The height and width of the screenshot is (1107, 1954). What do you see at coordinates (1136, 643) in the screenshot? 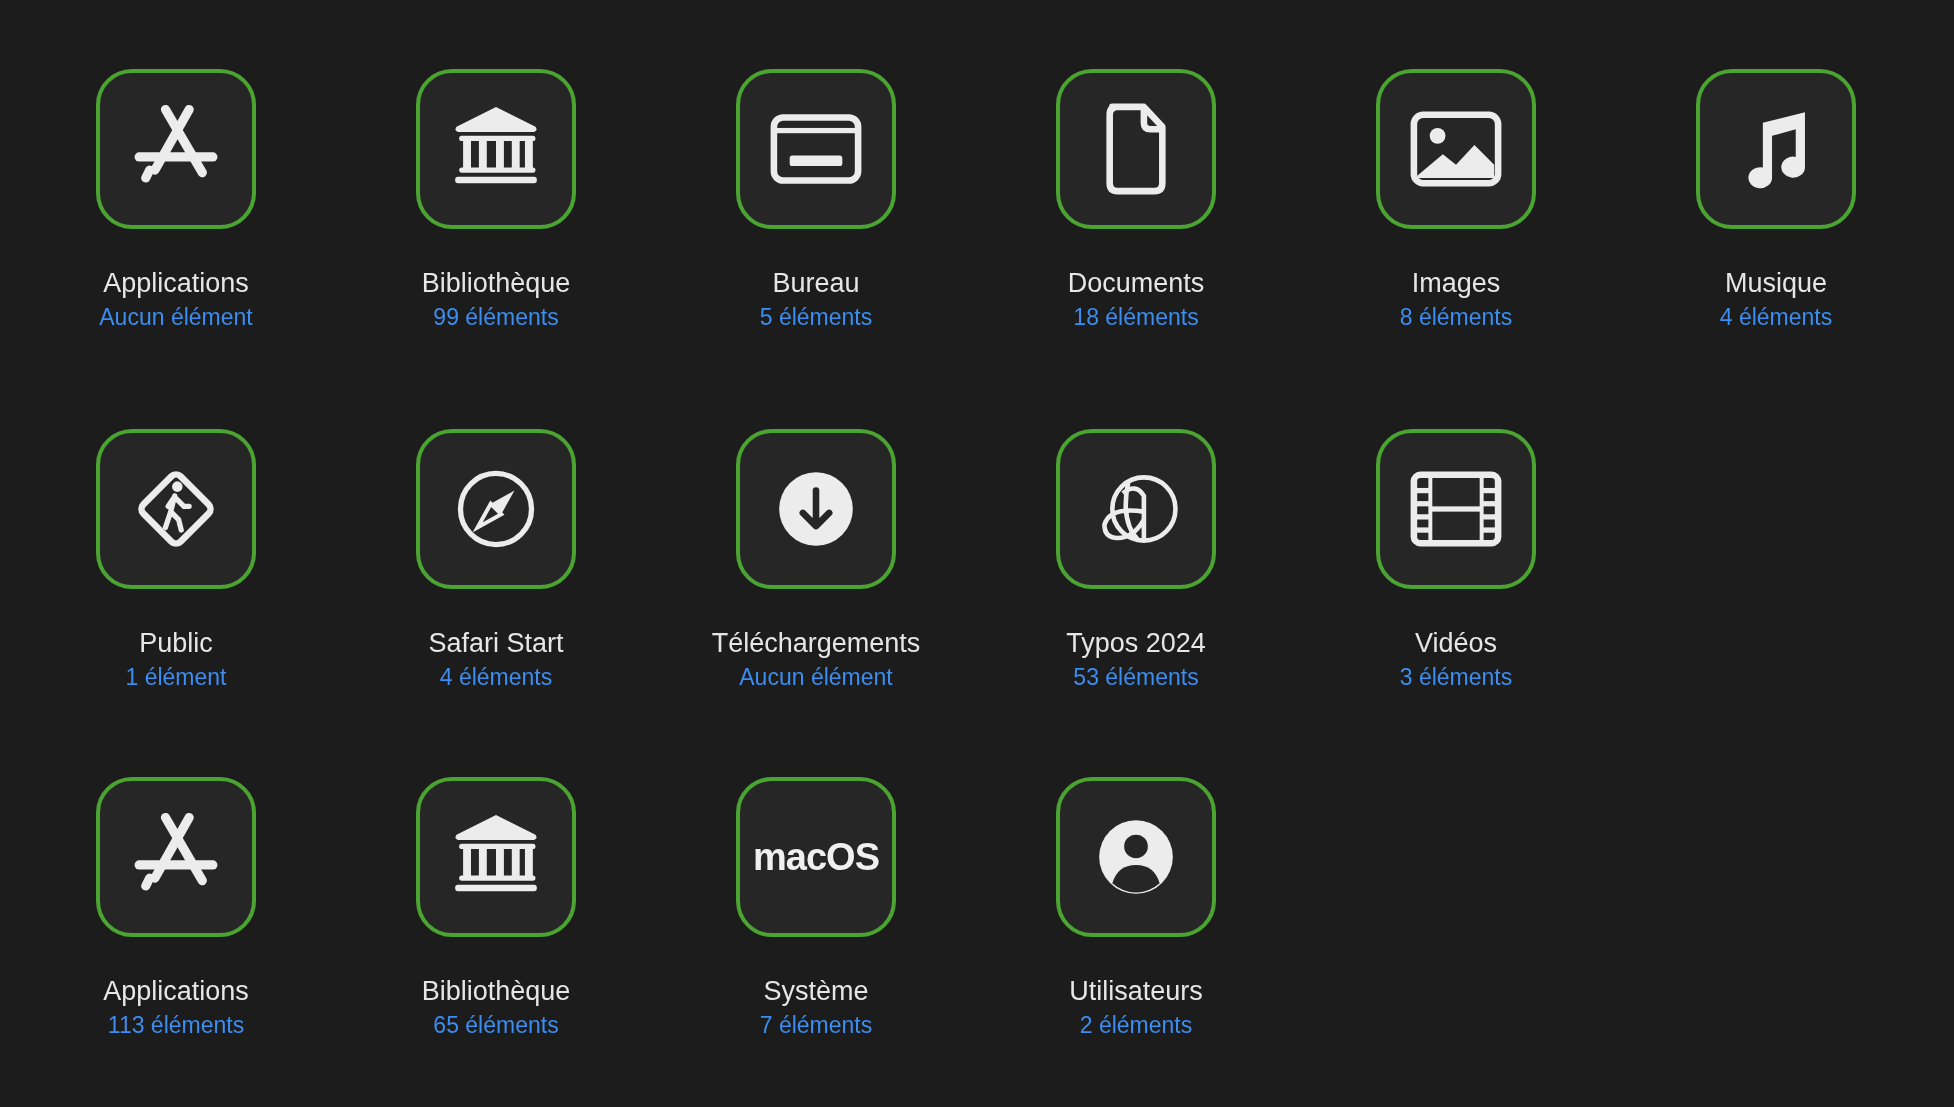
I see `folder-name: Typos 2024` at bounding box center [1136, 643].